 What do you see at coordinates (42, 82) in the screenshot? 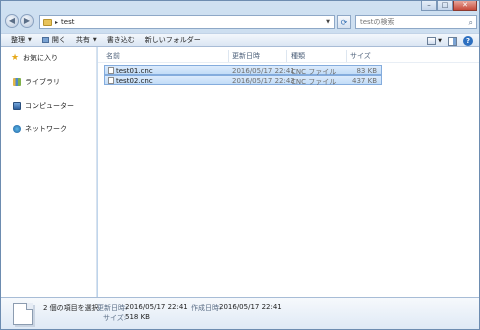
I see `nav-item-label: ライブラリ` at bounding box center [42, 82].